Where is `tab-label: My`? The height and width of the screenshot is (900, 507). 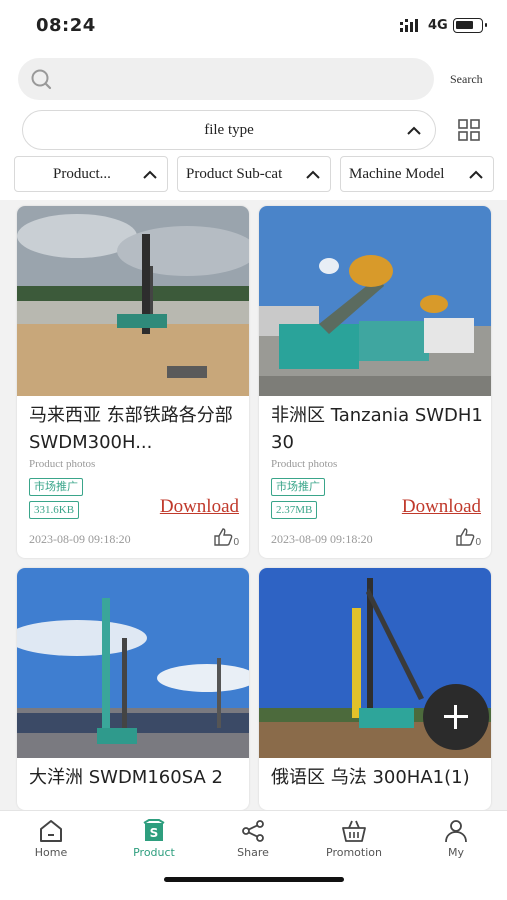
tab-label: My is located at coordinates (455, 852).